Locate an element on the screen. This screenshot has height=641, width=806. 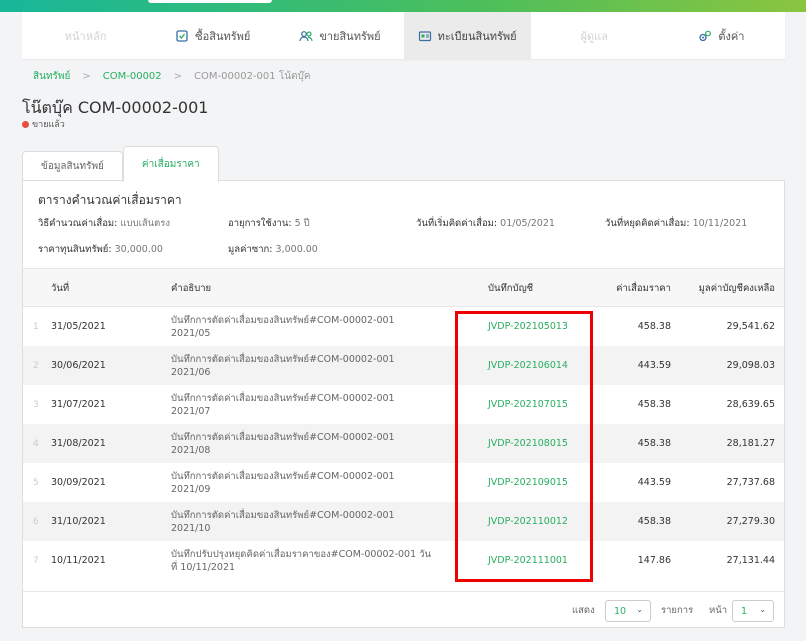
row-date: 31/10/2021 is located at coordinates (78, 521).